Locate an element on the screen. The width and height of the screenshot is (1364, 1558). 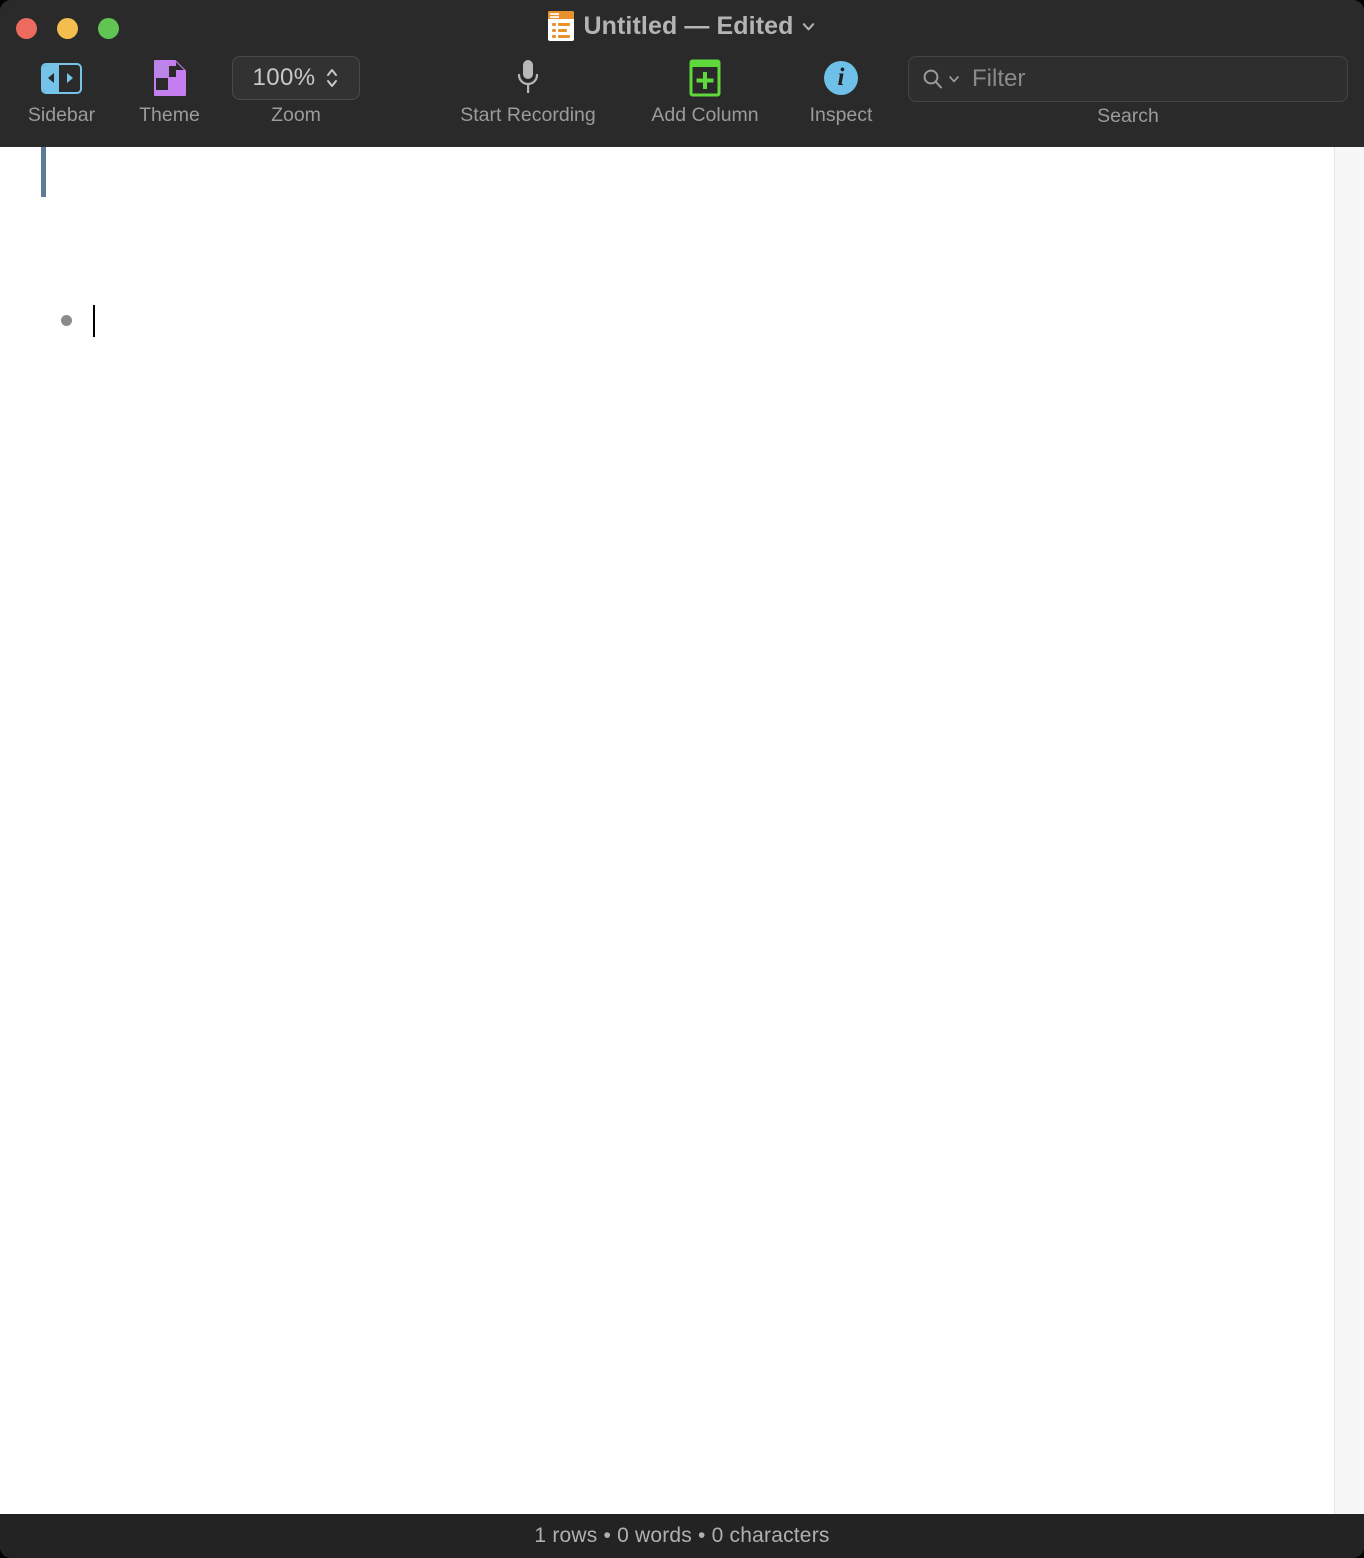
add-column-button: Add Column is located at coordinates (705, 89).